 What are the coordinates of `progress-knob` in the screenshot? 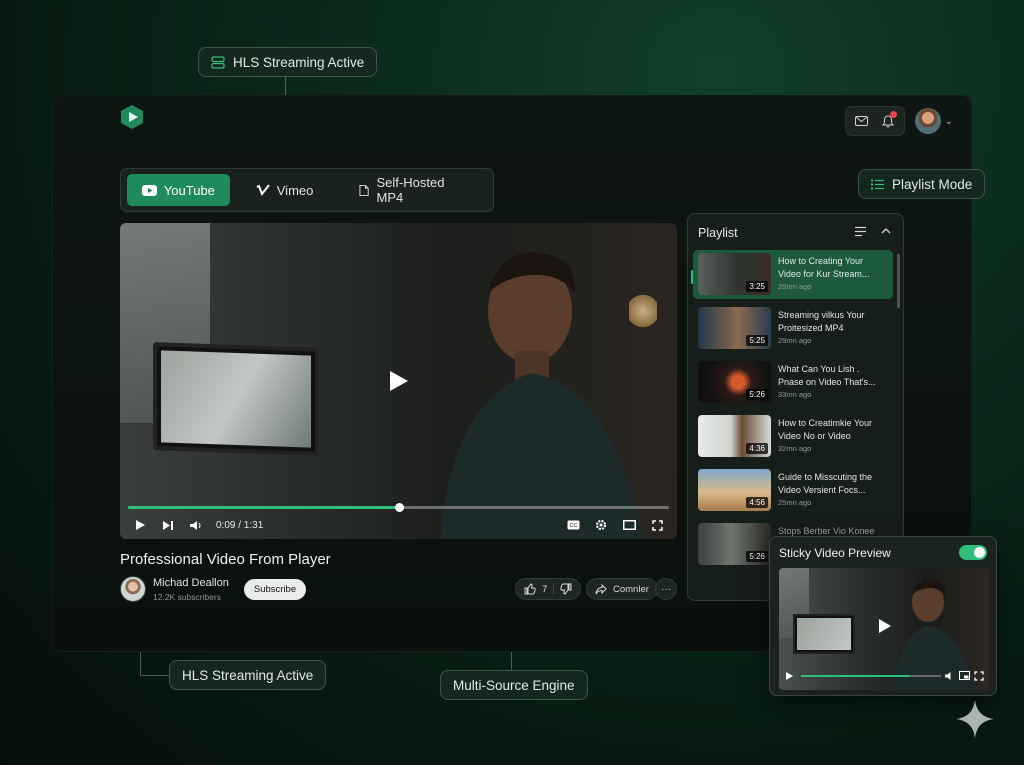 It's located at (399, 507).